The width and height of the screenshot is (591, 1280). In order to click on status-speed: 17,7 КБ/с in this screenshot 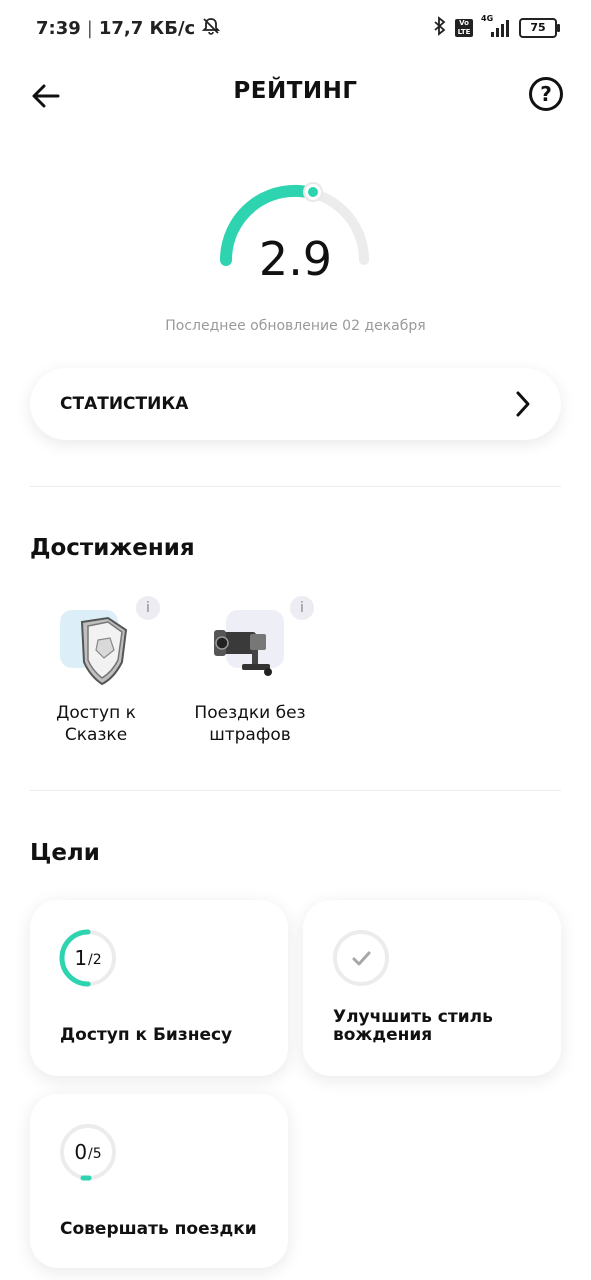, I will do `click(147, 28)`.